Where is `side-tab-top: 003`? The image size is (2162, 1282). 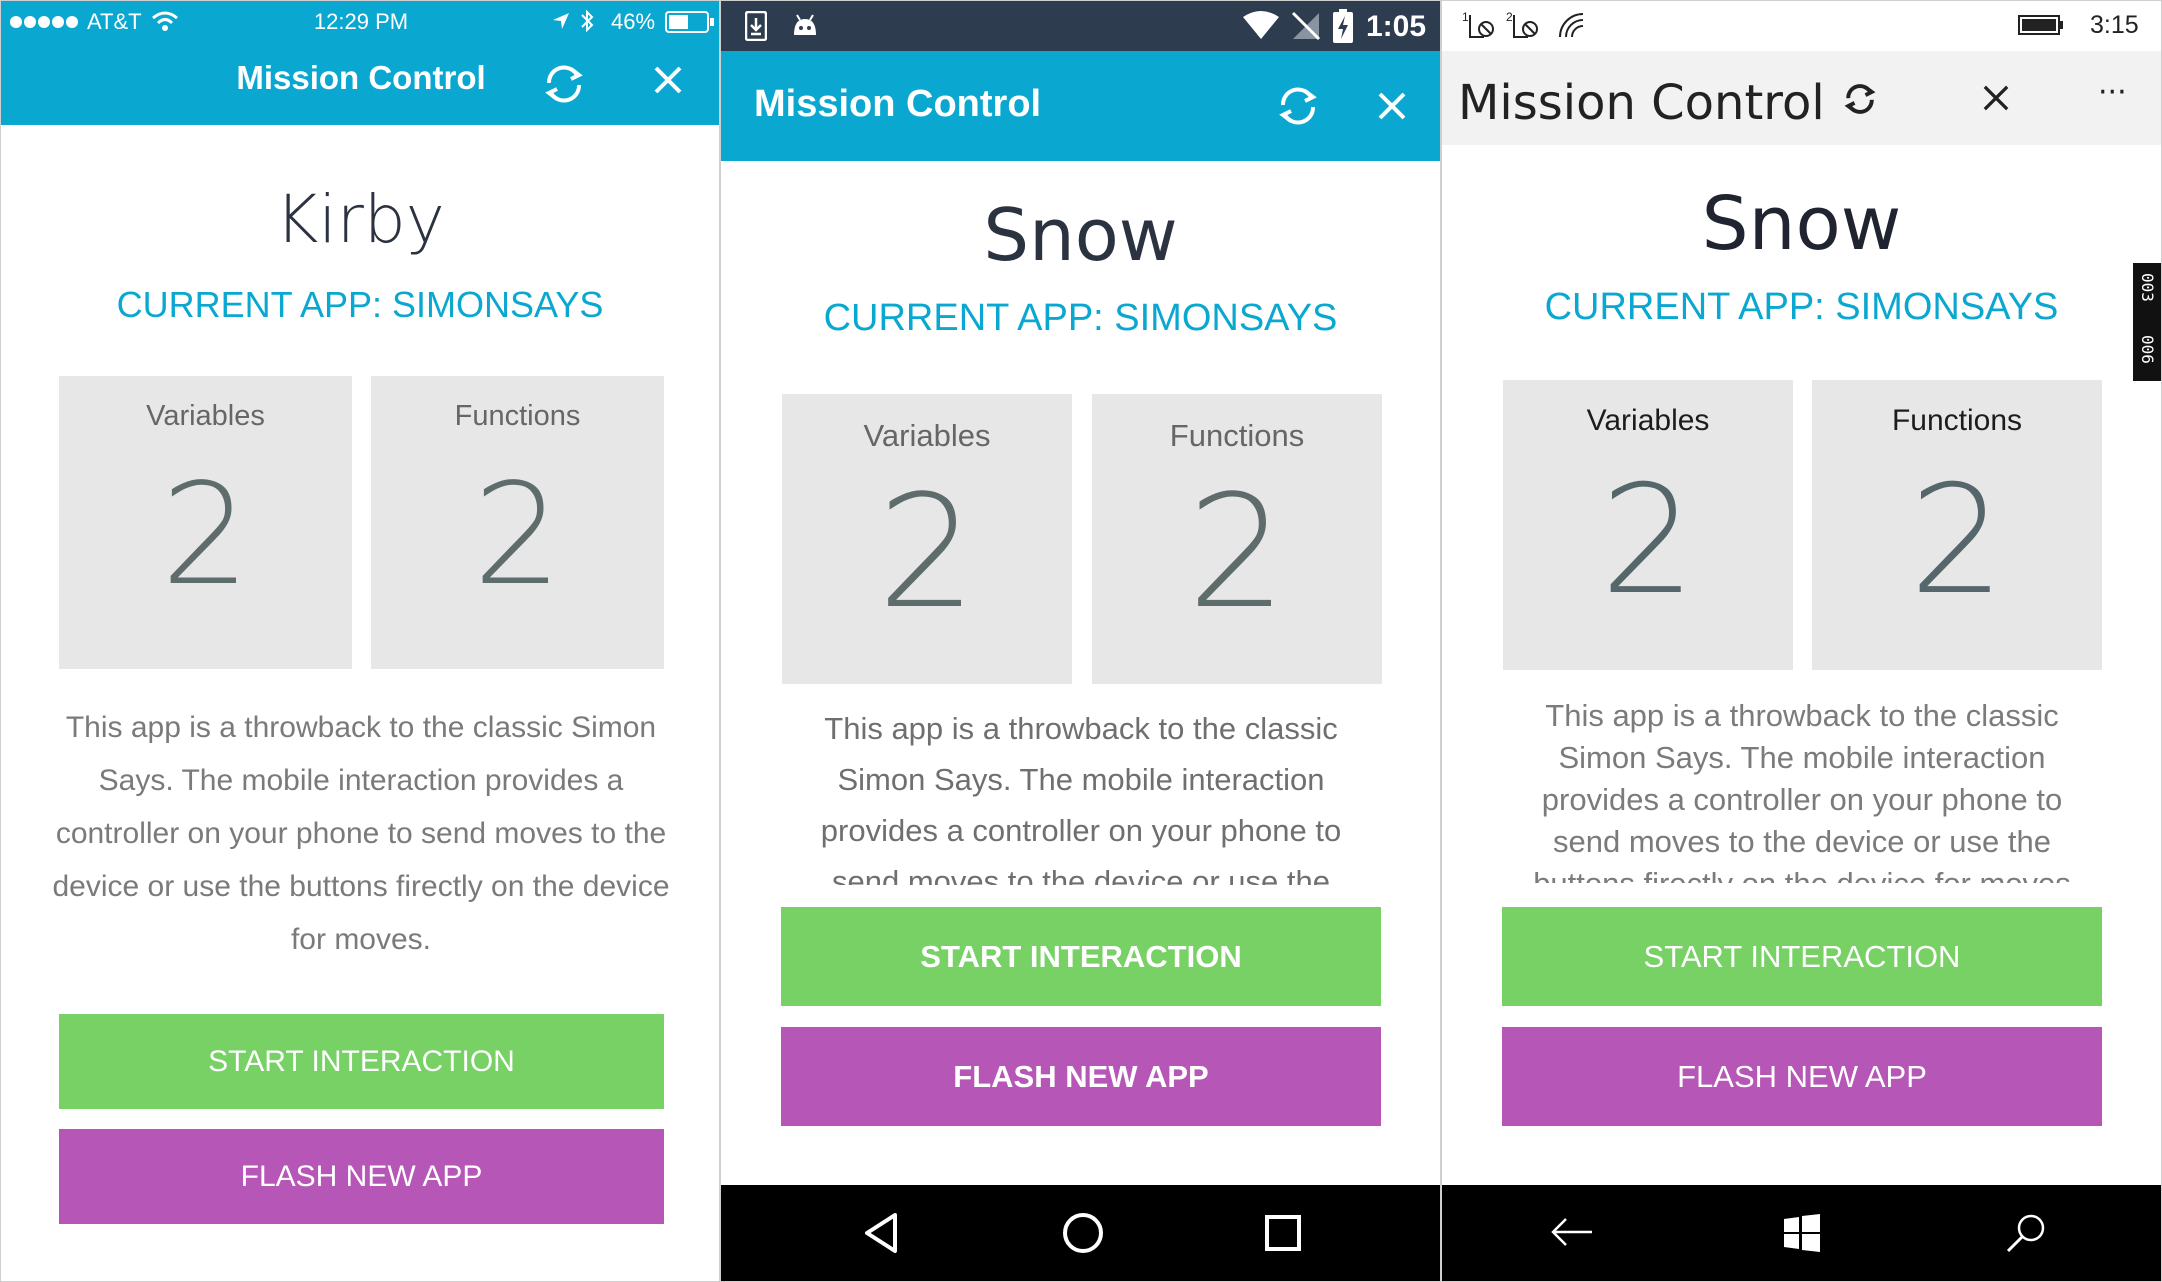 side-tab-top: 003 is located at coordinates (2147, 287).